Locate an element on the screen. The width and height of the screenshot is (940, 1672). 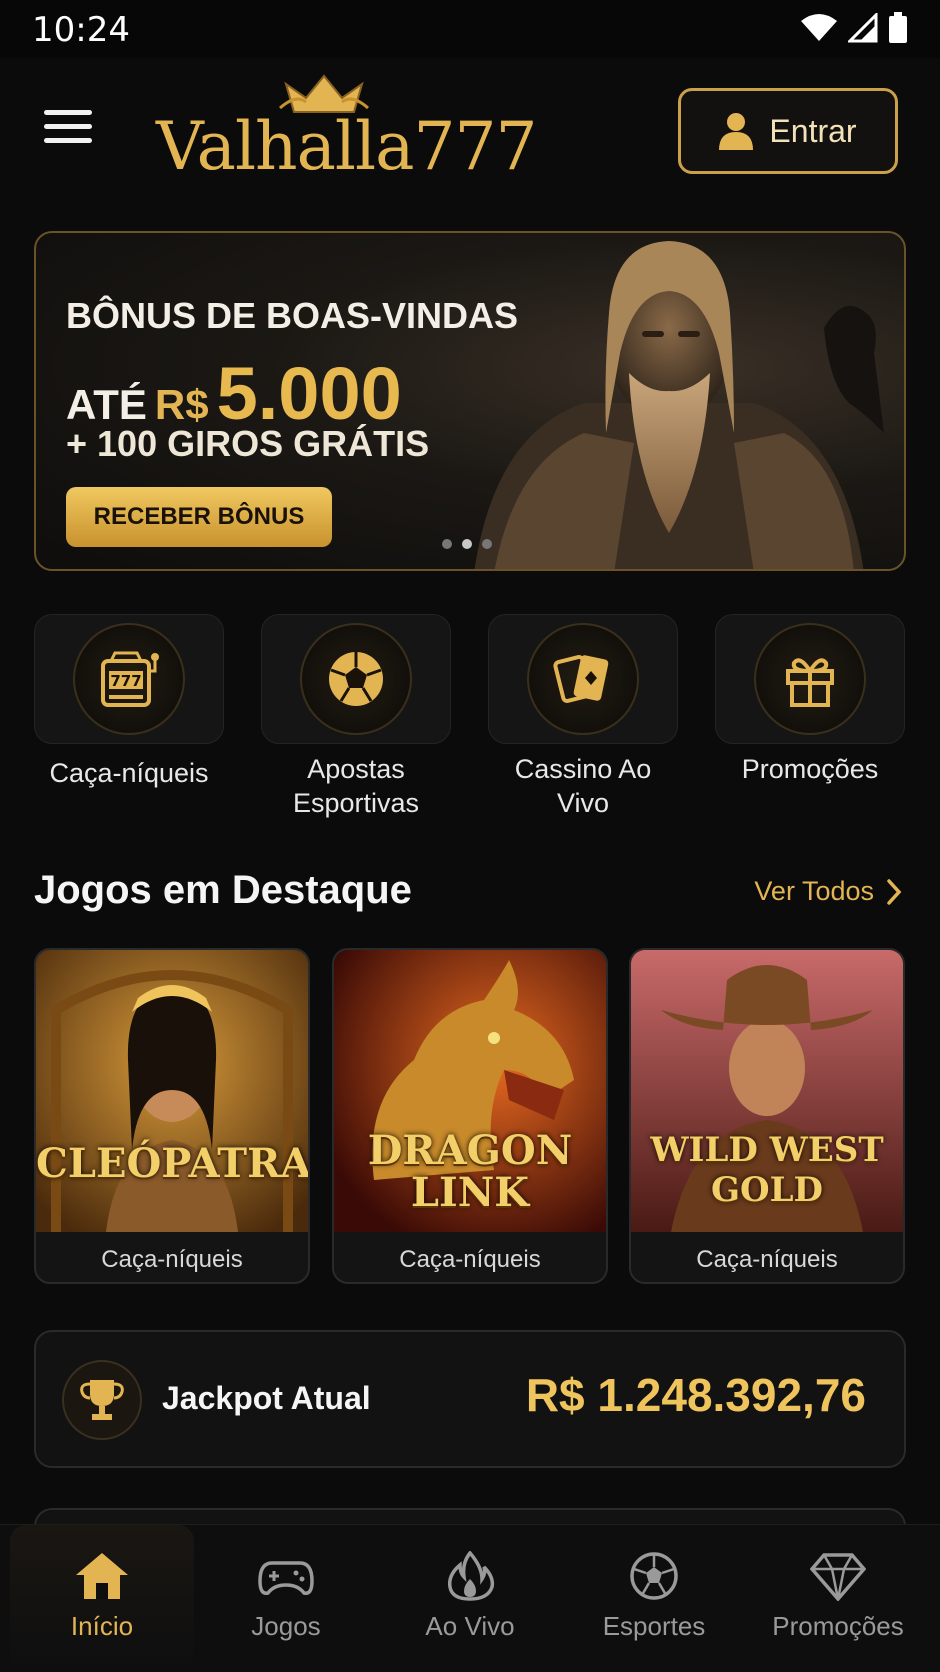
game-card-wild-west-gold: WILD WEST GOLD Caça-níqueis is located at coordinates (767, 1116).